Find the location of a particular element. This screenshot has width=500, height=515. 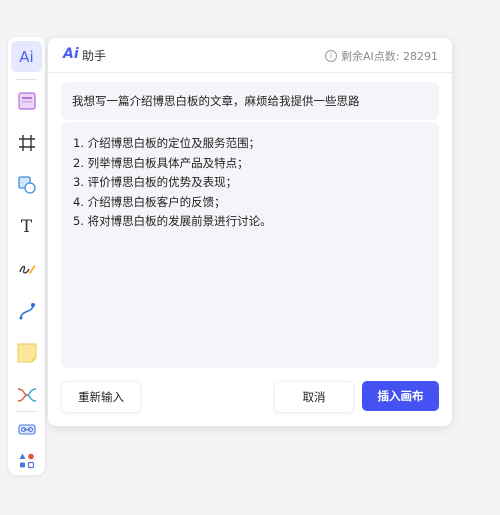

insert-canvas-button: 插入画布 is located at coordinates (400, 396).